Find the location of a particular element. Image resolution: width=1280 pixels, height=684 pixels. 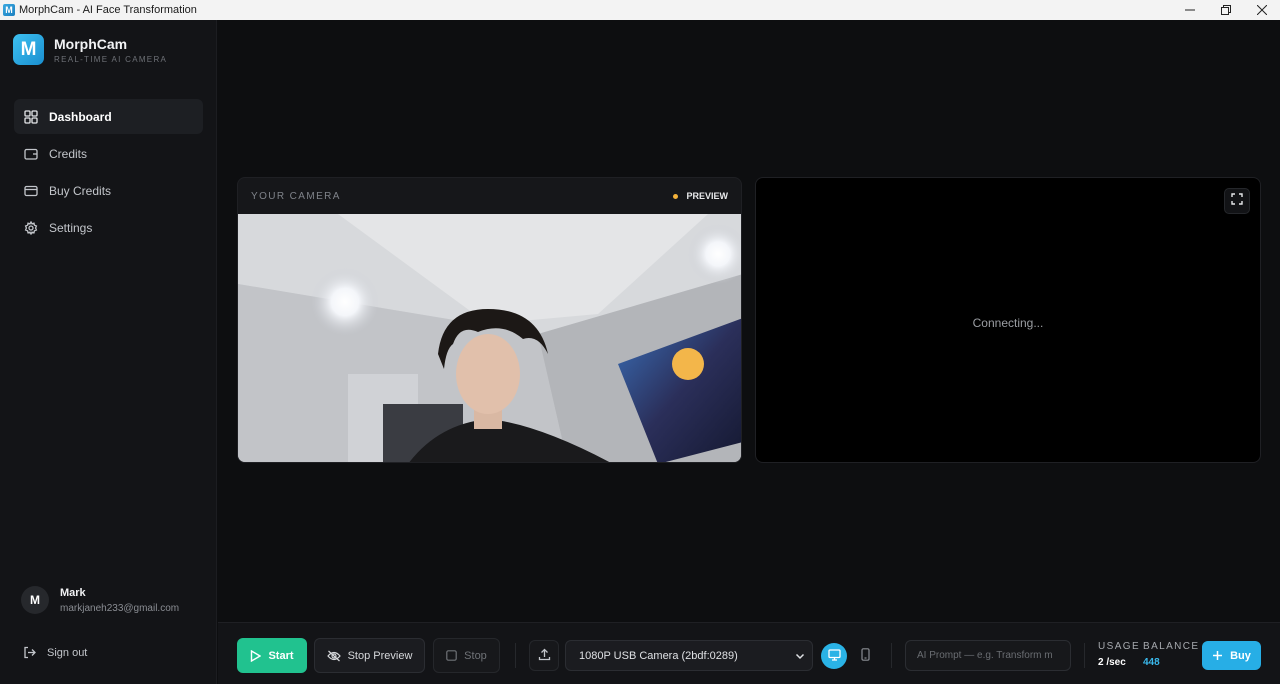

upload-icon is located at coordinates (544, 656).